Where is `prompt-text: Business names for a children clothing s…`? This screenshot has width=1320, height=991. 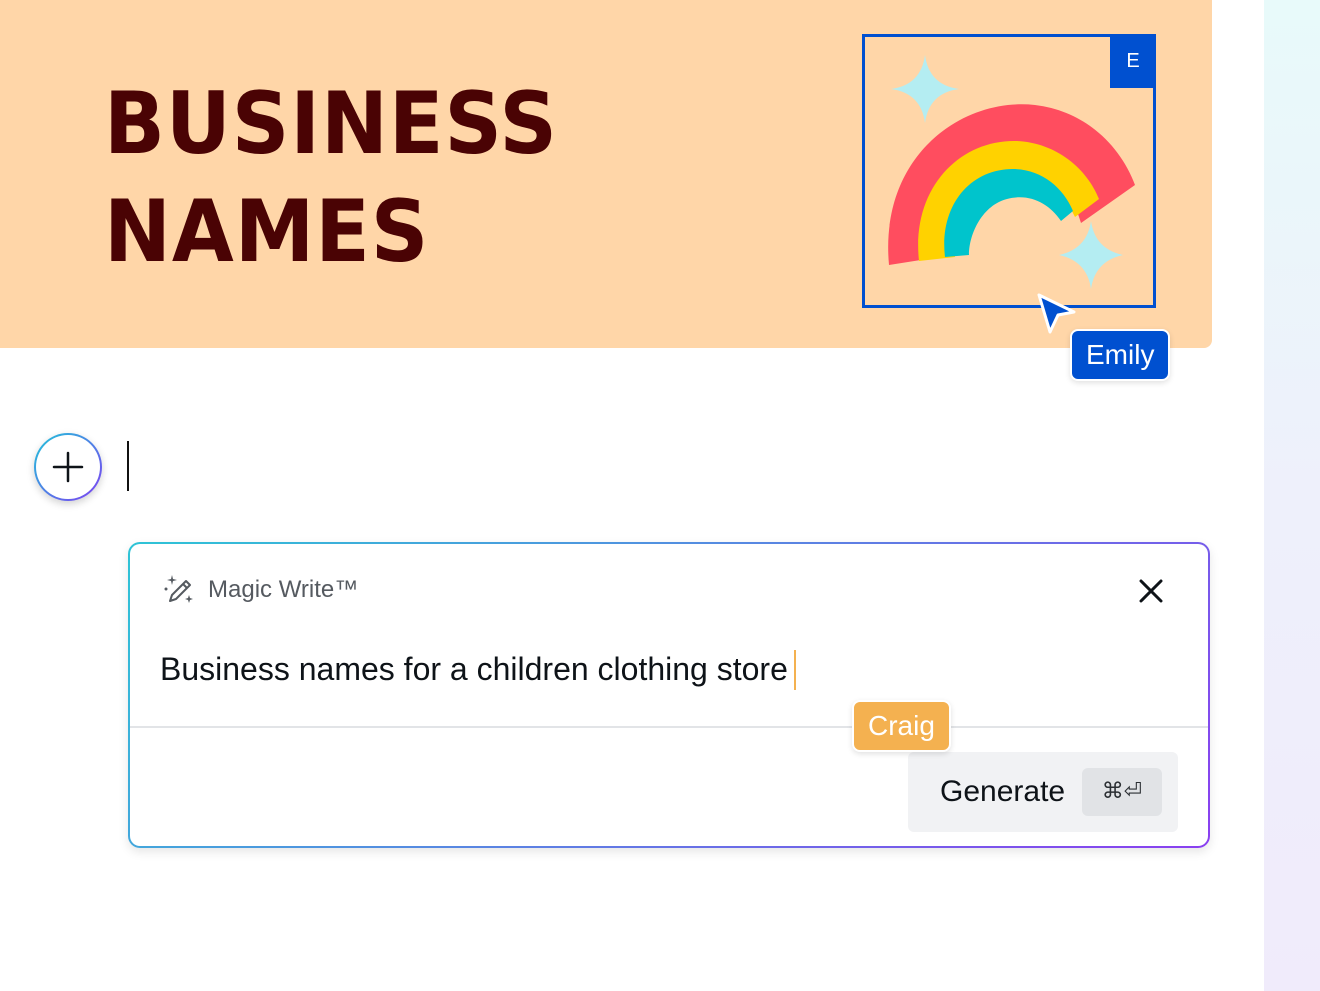
prompt-text: Business names for a children clothing s… is located at coordinates (474, 669).